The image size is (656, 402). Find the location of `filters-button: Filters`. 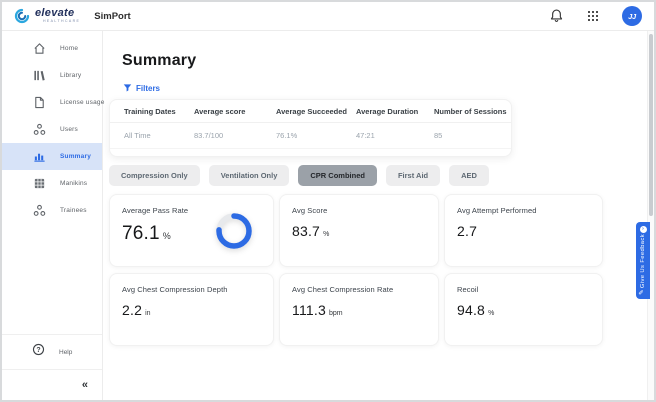

filters-button: Filters is located at coordinates (388, 88).